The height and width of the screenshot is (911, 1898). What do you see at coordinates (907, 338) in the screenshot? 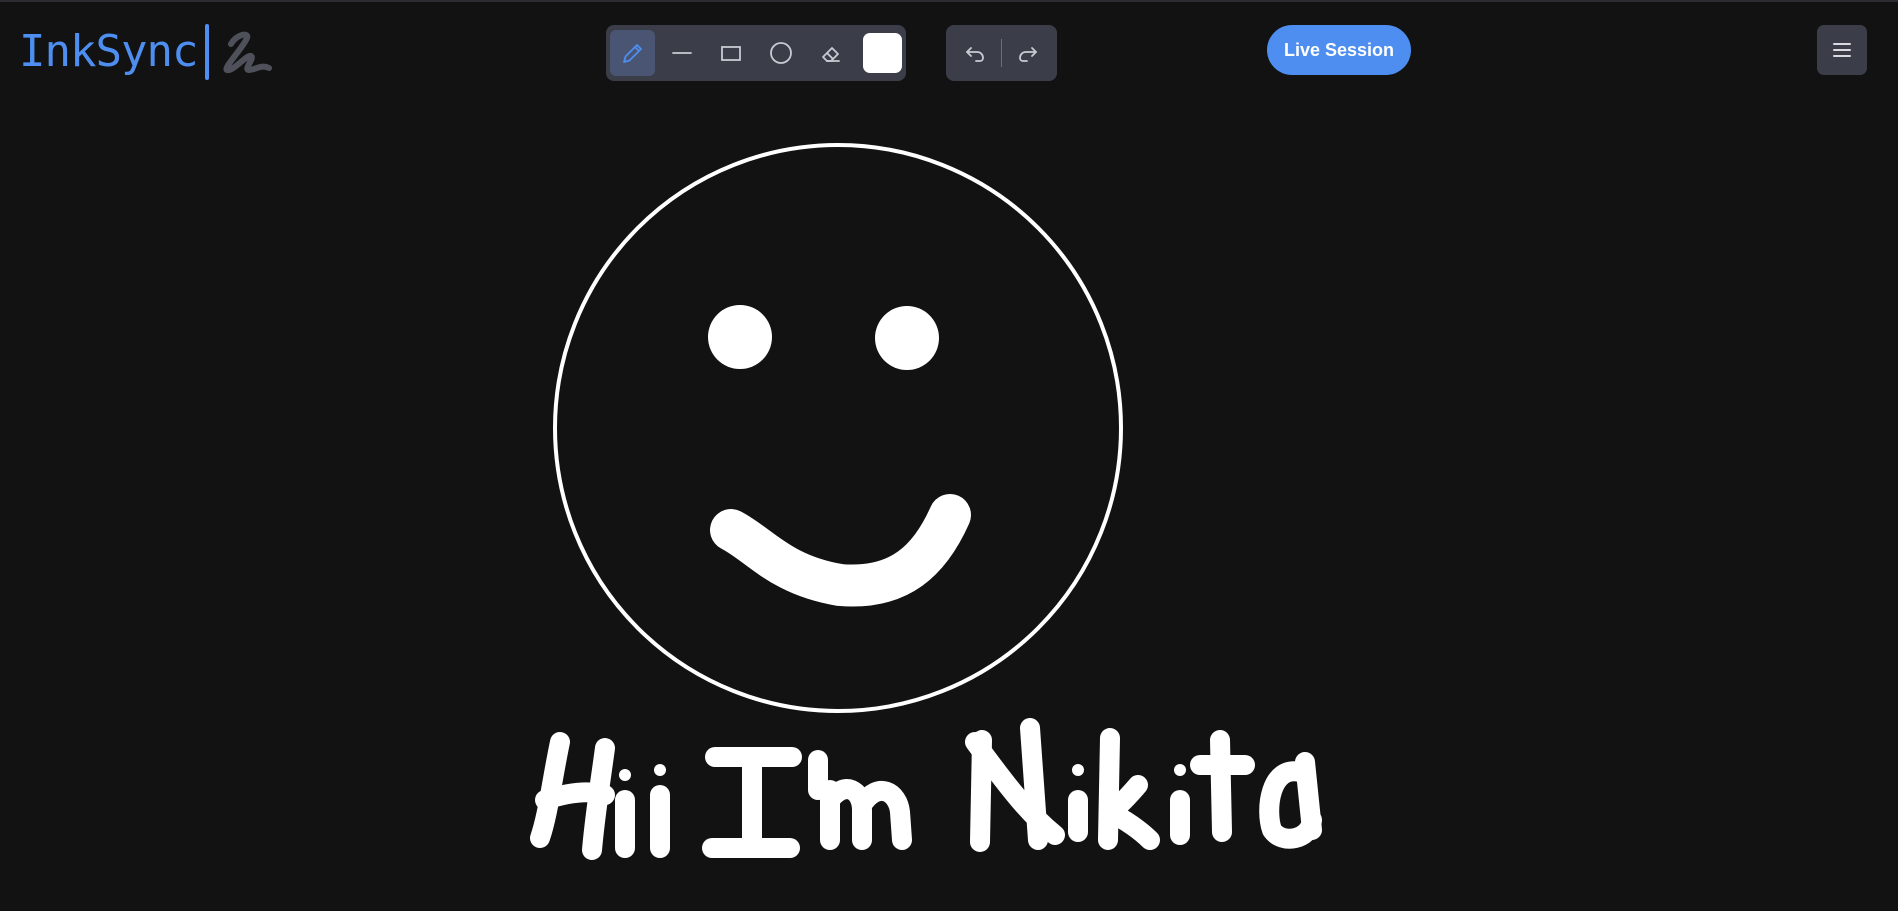
I see `drawn-right-eye` at bounding box center [907, 338].